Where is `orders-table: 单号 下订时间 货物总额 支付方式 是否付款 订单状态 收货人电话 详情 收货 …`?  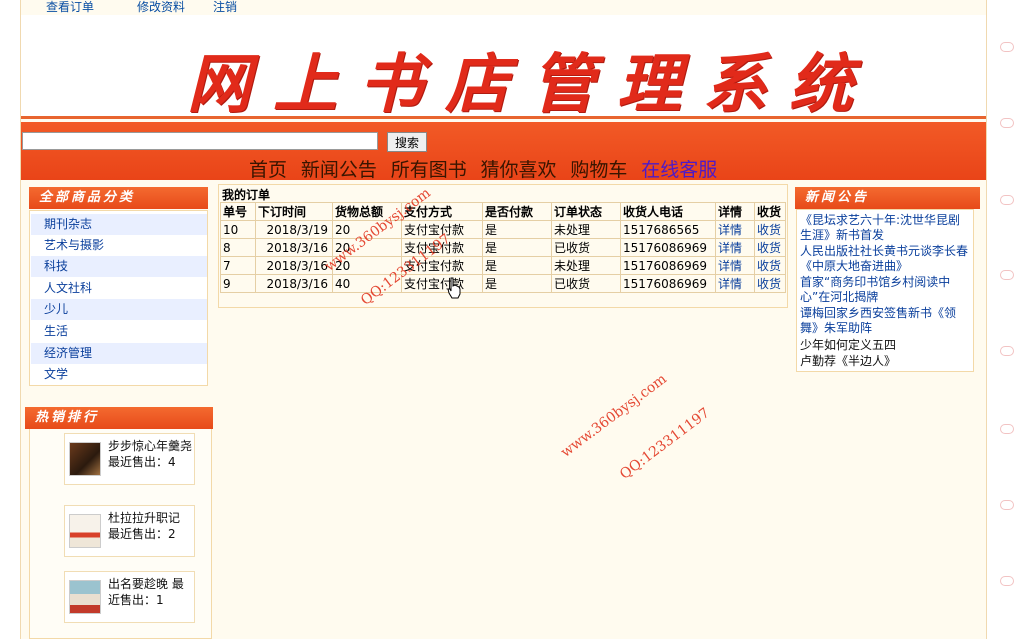
orders-table: 单号 下订时间 货物总额 支付方式 是否付款 订单状态 收货人电话 详情 收货 … is located at coordinates (503, 247).